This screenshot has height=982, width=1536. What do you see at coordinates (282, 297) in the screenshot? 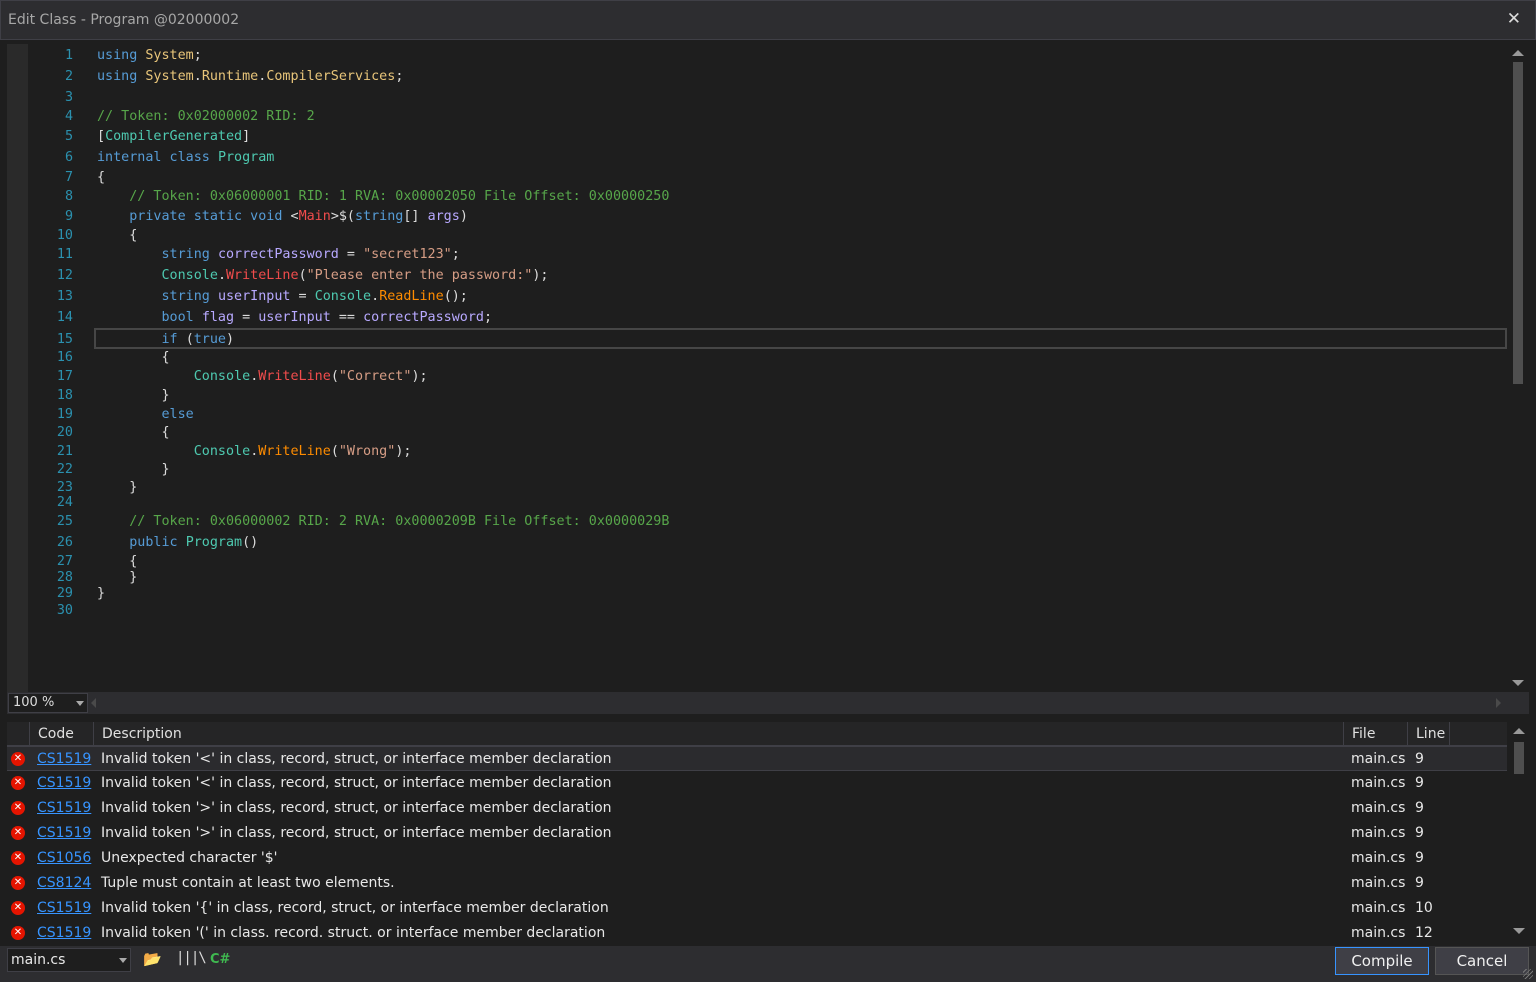
I see `code-line: string userInput = Console.ReadLine();` at bounding box center [282, 297].